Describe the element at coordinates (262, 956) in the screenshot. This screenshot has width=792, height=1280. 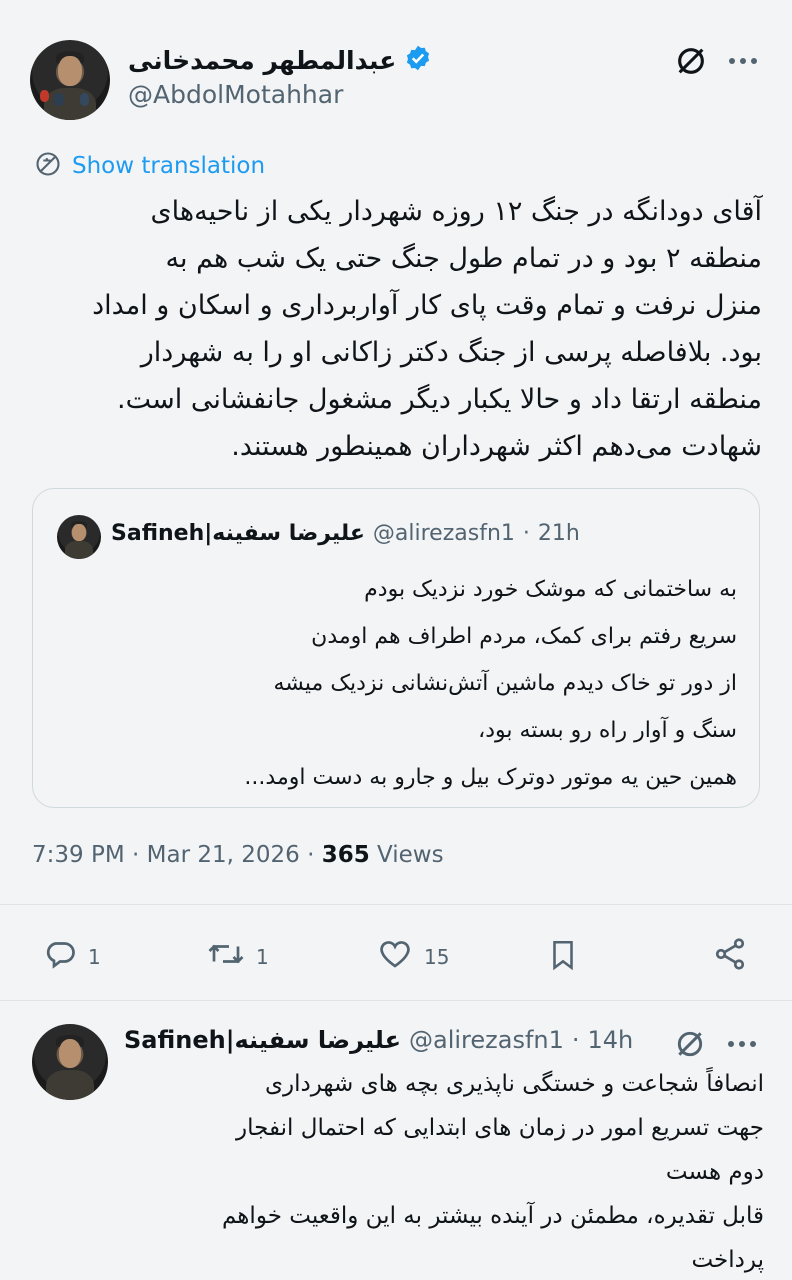
I see `retweet-count: 1` at that location.